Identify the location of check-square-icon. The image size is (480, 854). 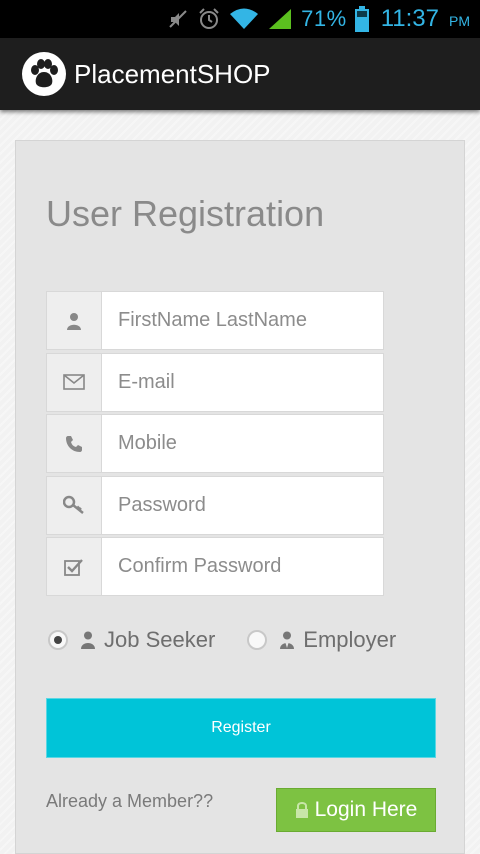
(74, 566).